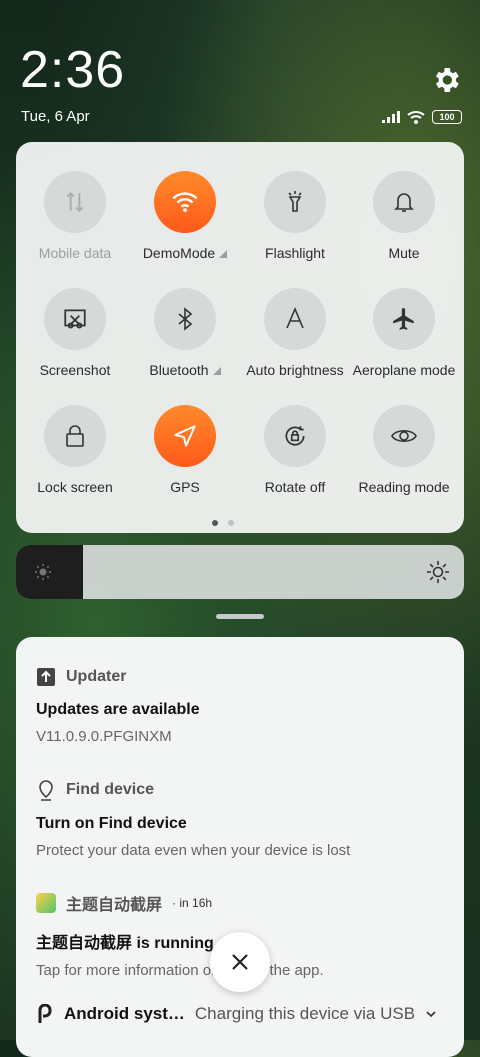 The height and width of the screenshot is (1057, 480). Describe the element at coordinates (295, 436) in the screenshot. I see `rotate-lock-icon` at that location.